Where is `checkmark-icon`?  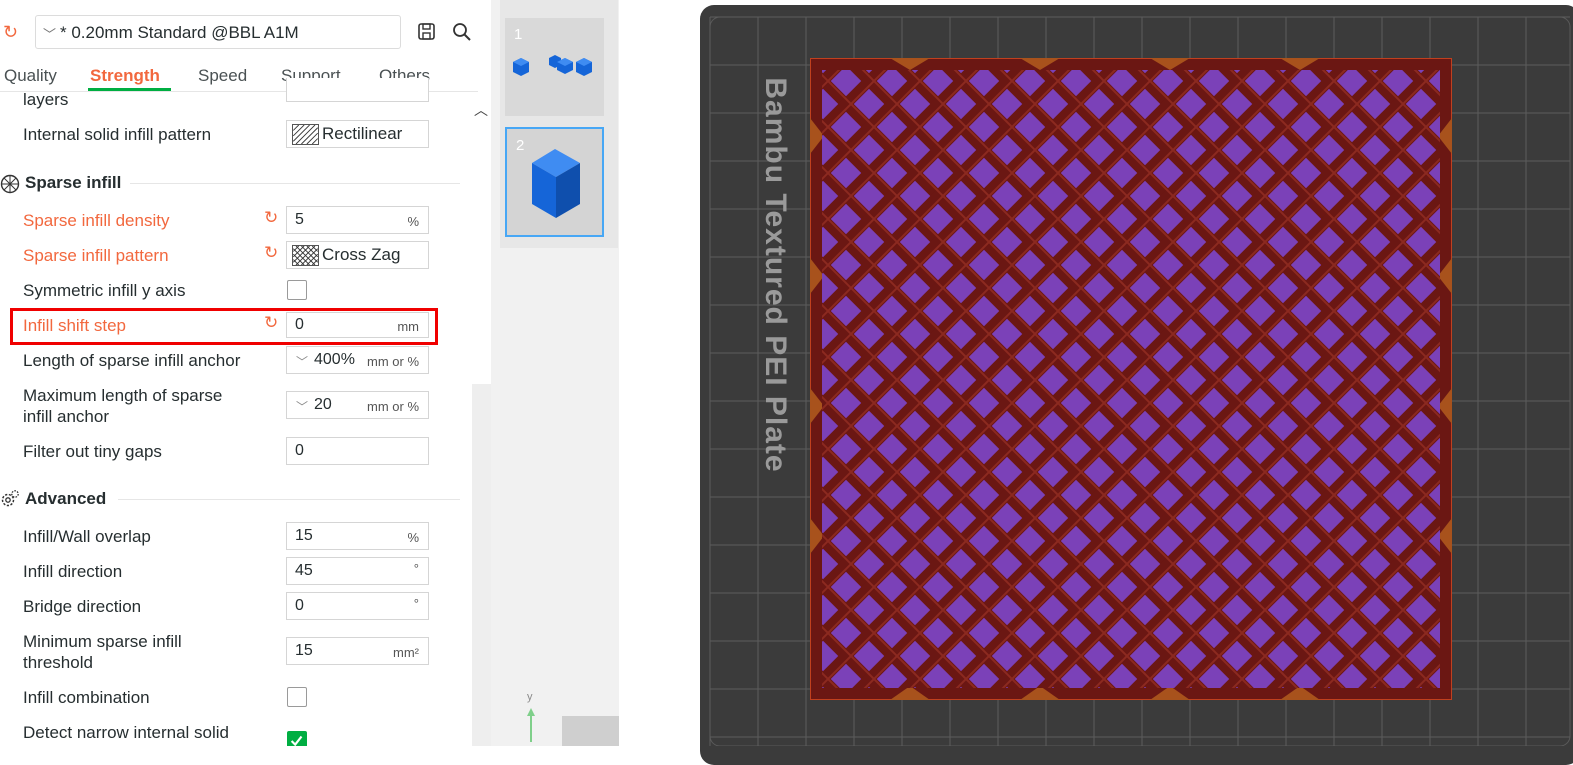
checkmark-icon is located at coordinates (296, 740).